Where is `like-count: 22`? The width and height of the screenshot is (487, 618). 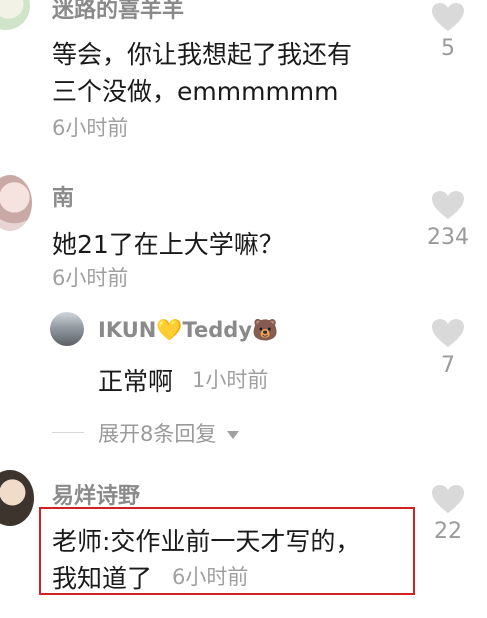
like-count: 22 is located at coordinates (448, 531).